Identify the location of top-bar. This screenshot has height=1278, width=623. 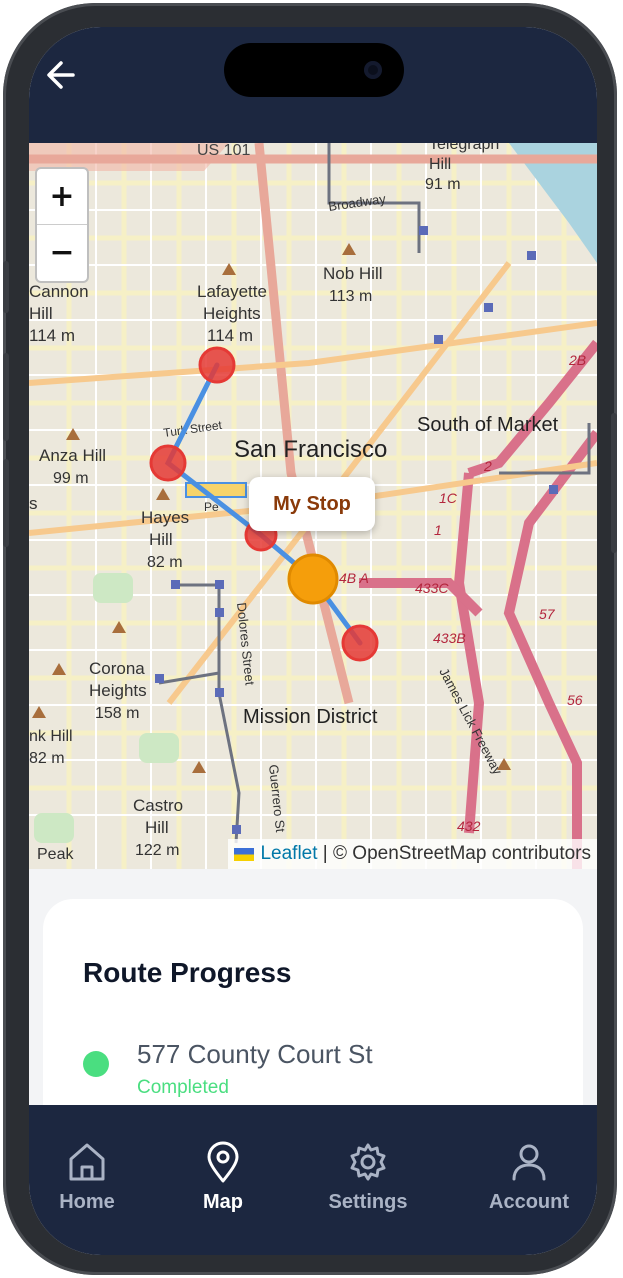
(313, 85).